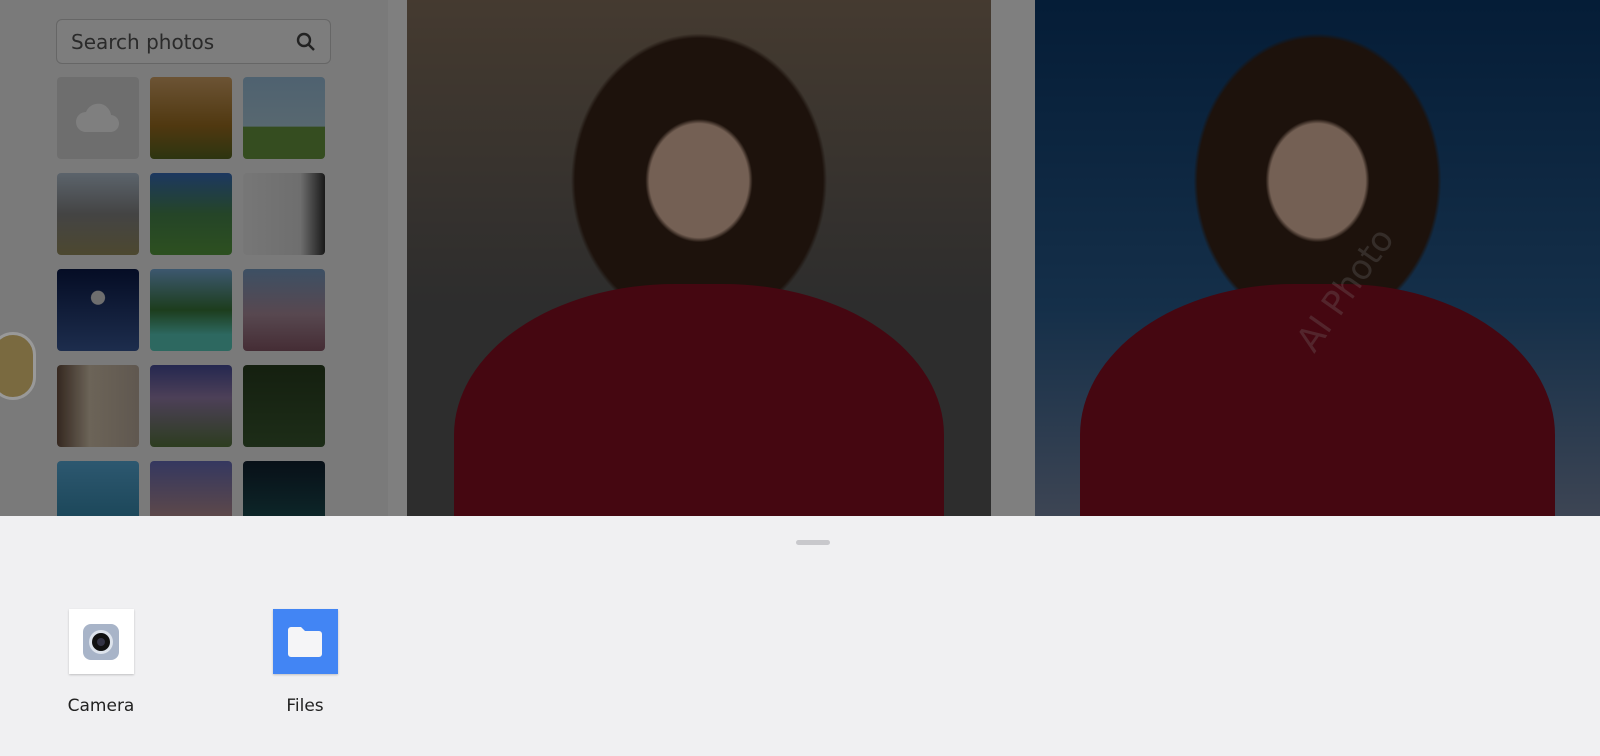 The height and width of the screenshot is (756, 1600). I want to click on app-camera: Camera, so click(101, 662).